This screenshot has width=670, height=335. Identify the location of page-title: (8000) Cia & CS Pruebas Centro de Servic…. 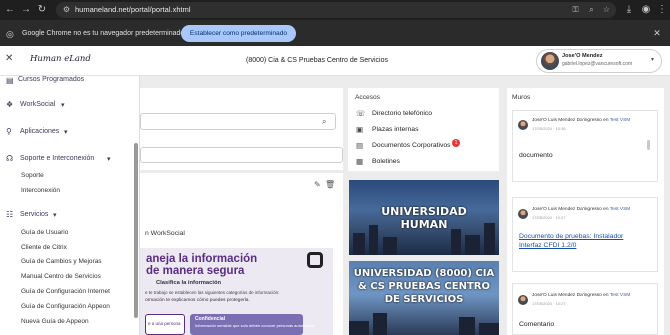
(317, 60).